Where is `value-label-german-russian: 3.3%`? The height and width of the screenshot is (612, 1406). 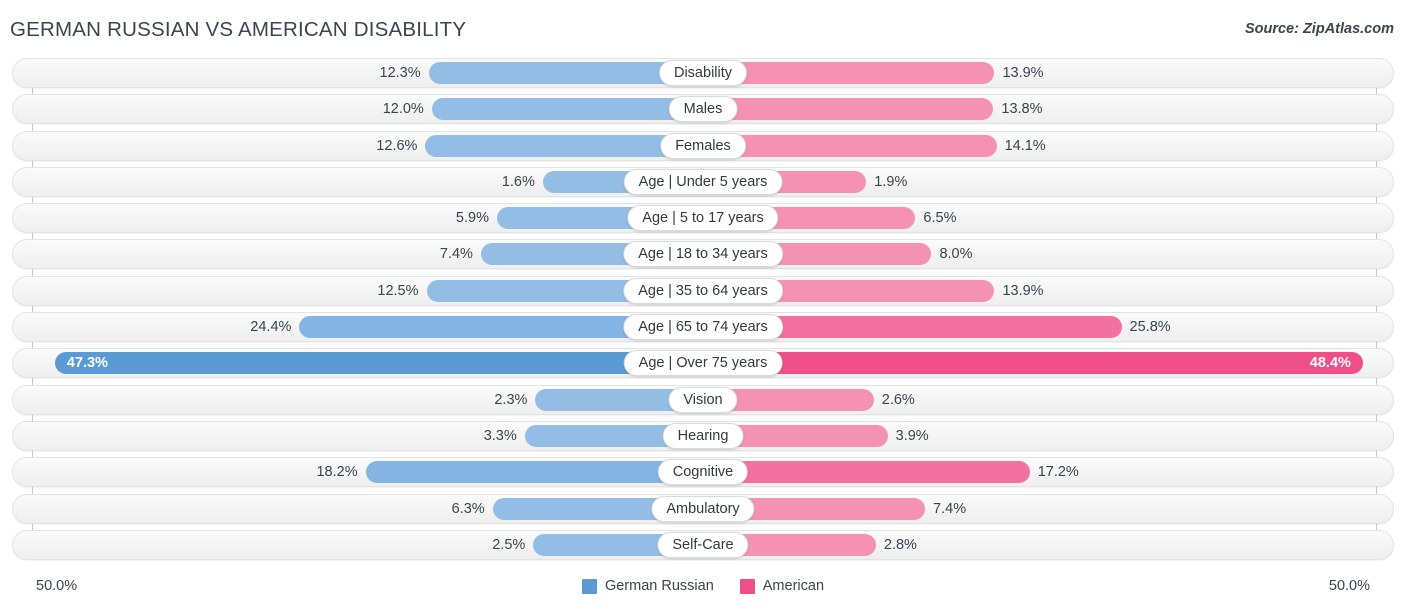
value-label-german-russian: 3.3% is located at coordinates (500, 435).